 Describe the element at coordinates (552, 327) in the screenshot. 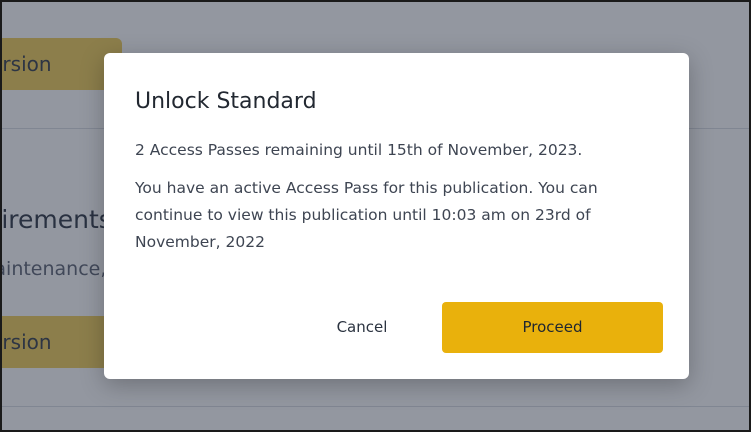

I see `proceed-button: Proceed` at that location.